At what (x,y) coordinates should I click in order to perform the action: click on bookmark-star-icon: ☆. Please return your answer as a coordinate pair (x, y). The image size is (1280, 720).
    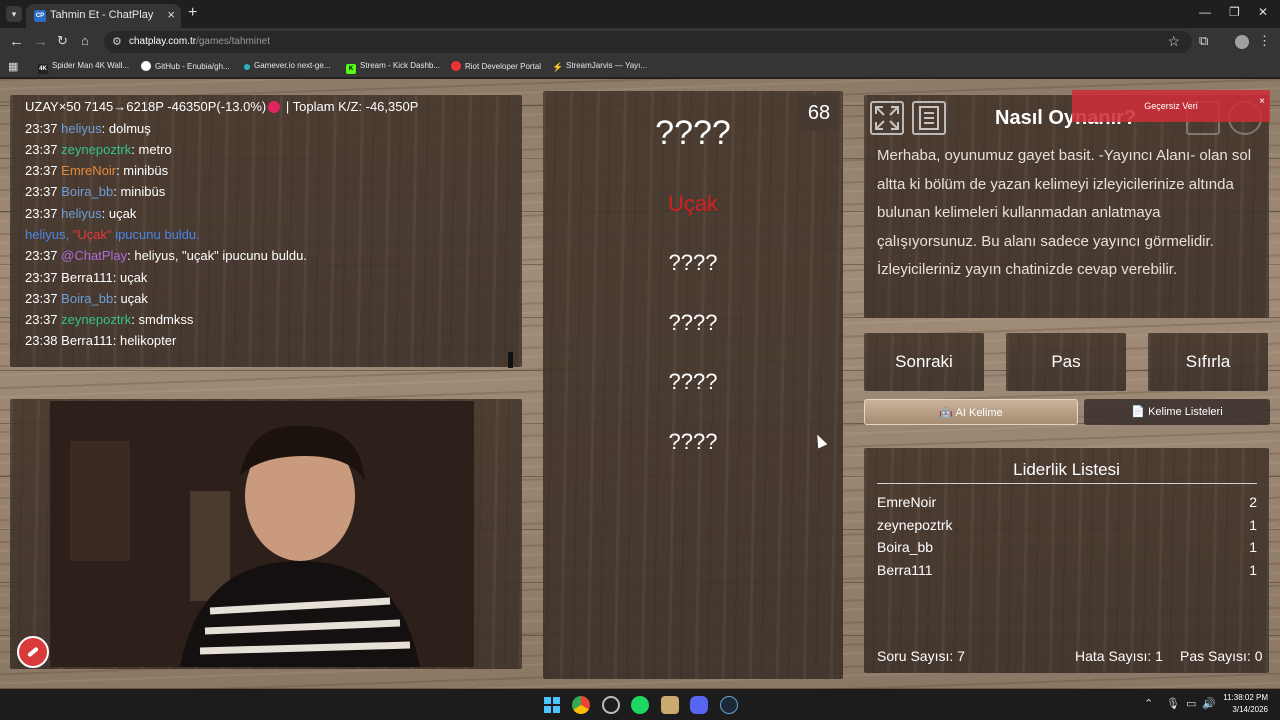
    Looking at the image, I should click on (1173, 41).